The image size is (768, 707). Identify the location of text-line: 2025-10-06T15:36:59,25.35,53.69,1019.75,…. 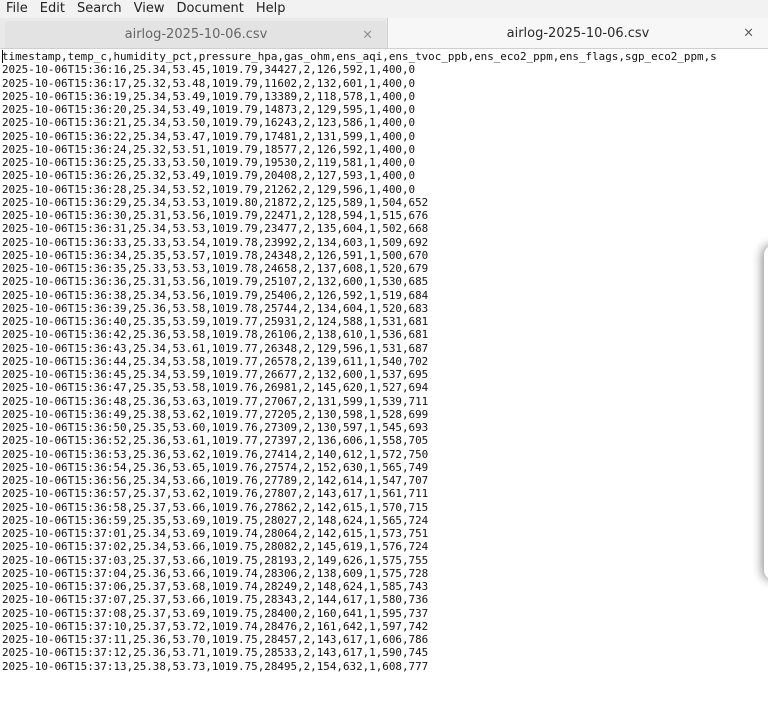
(359, 520).